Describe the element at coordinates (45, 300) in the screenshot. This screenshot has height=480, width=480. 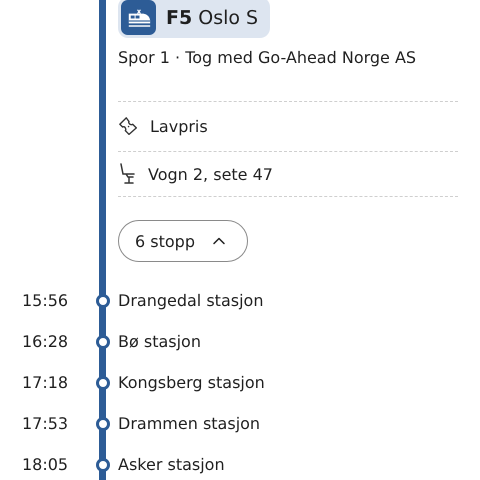
I see `stop-time: 15:56` at that location.